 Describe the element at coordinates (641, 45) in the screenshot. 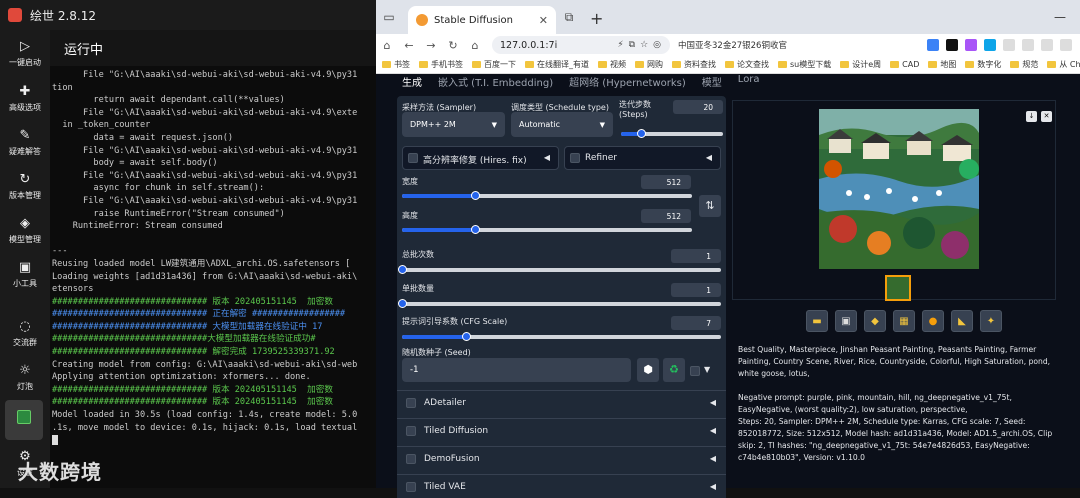

I see `address-bar-icons: ⚡⧉☆◎` at that location.